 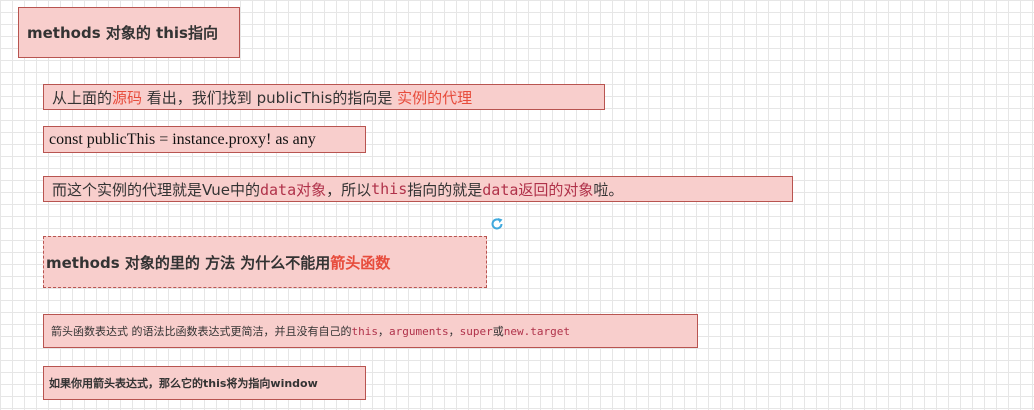 I want to click on proxy-text-4: 啦。, so click(x=608, y=189).